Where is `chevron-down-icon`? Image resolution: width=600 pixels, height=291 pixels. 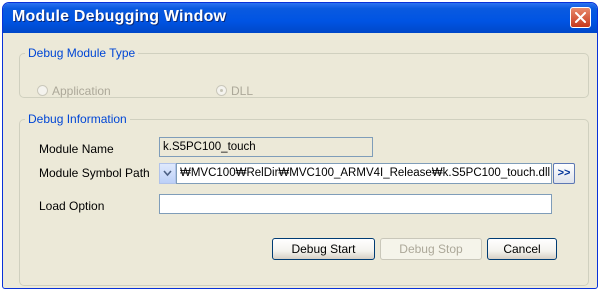
chevron-down-icon is located at coordinates (167, 173).